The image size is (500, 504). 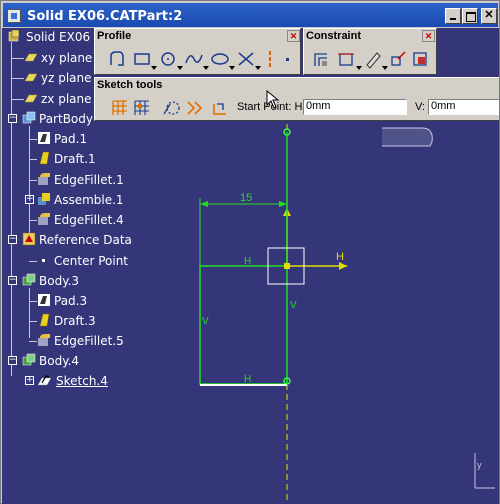 I want to click on tree-item-label: Body.4, so click(x=59, y=361).